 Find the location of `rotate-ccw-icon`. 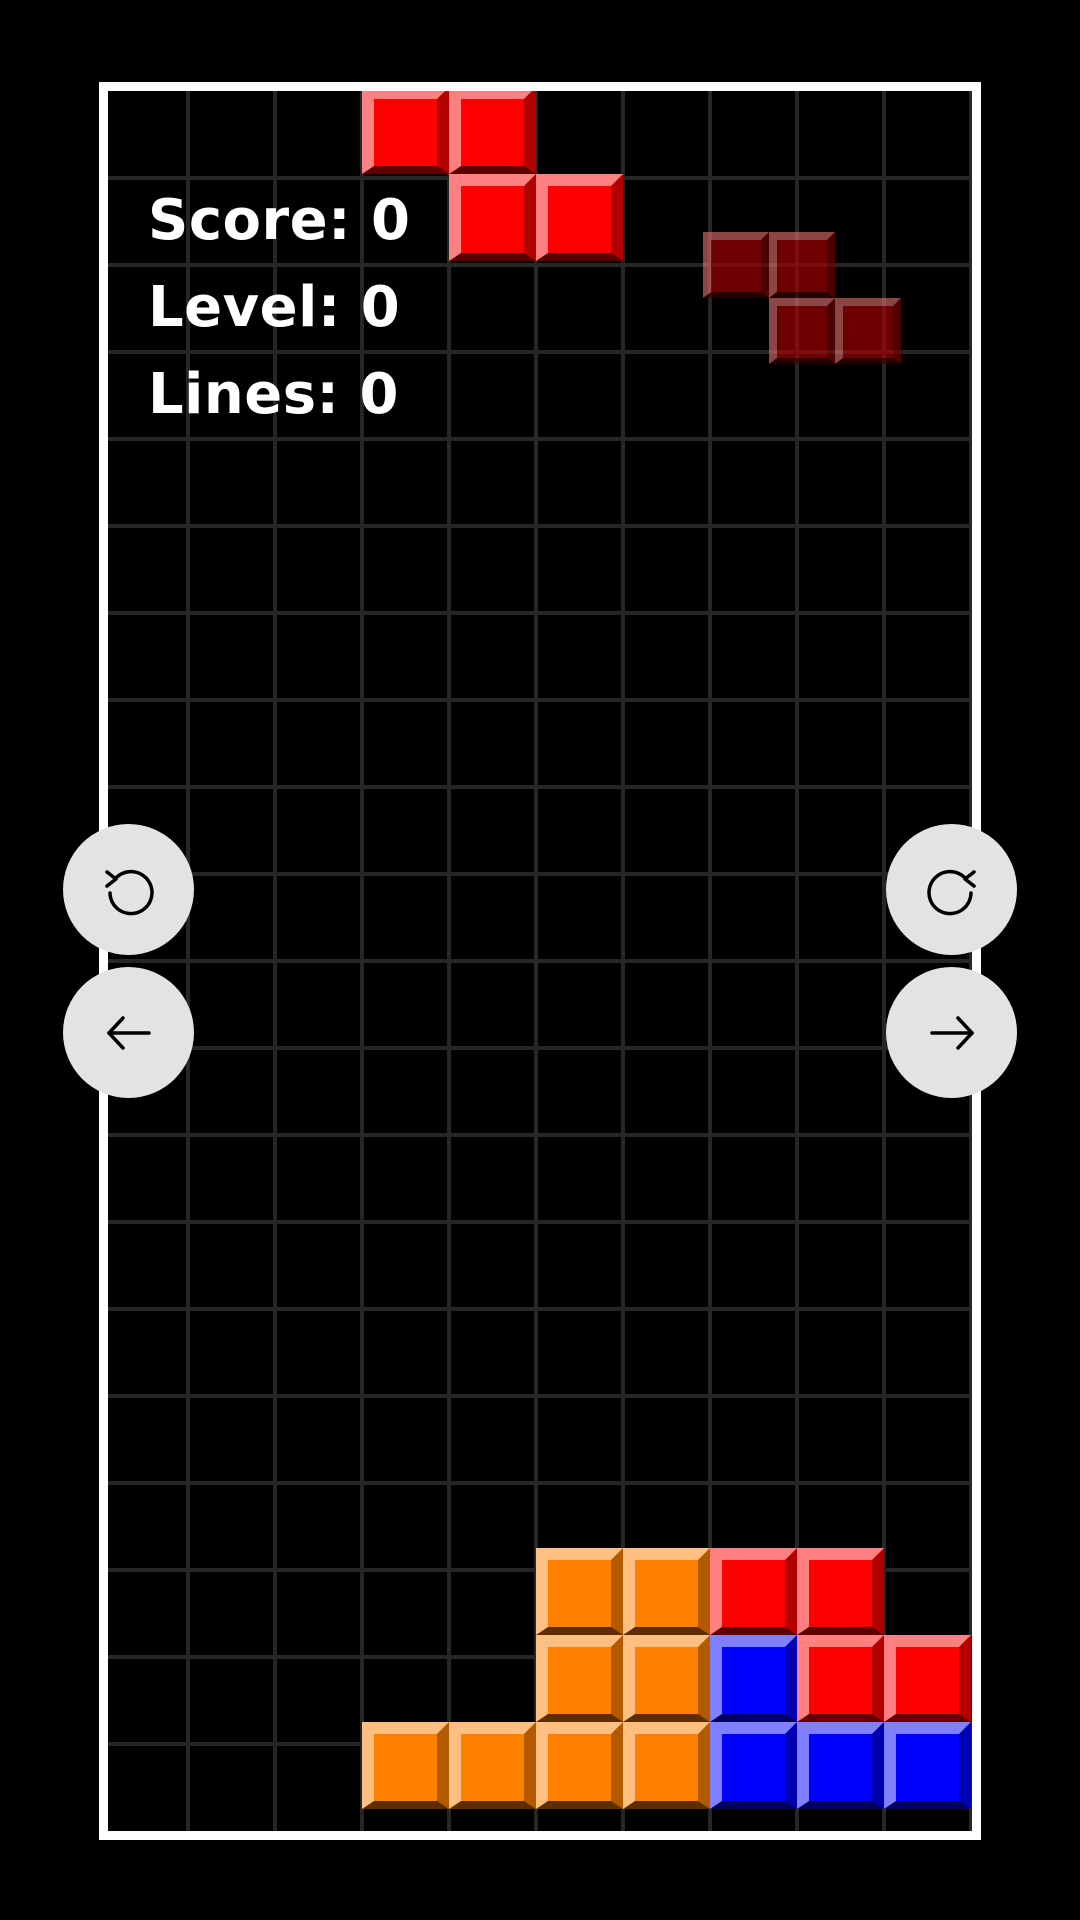

rotate-ccw-icon is located at coordinates (129, 892).